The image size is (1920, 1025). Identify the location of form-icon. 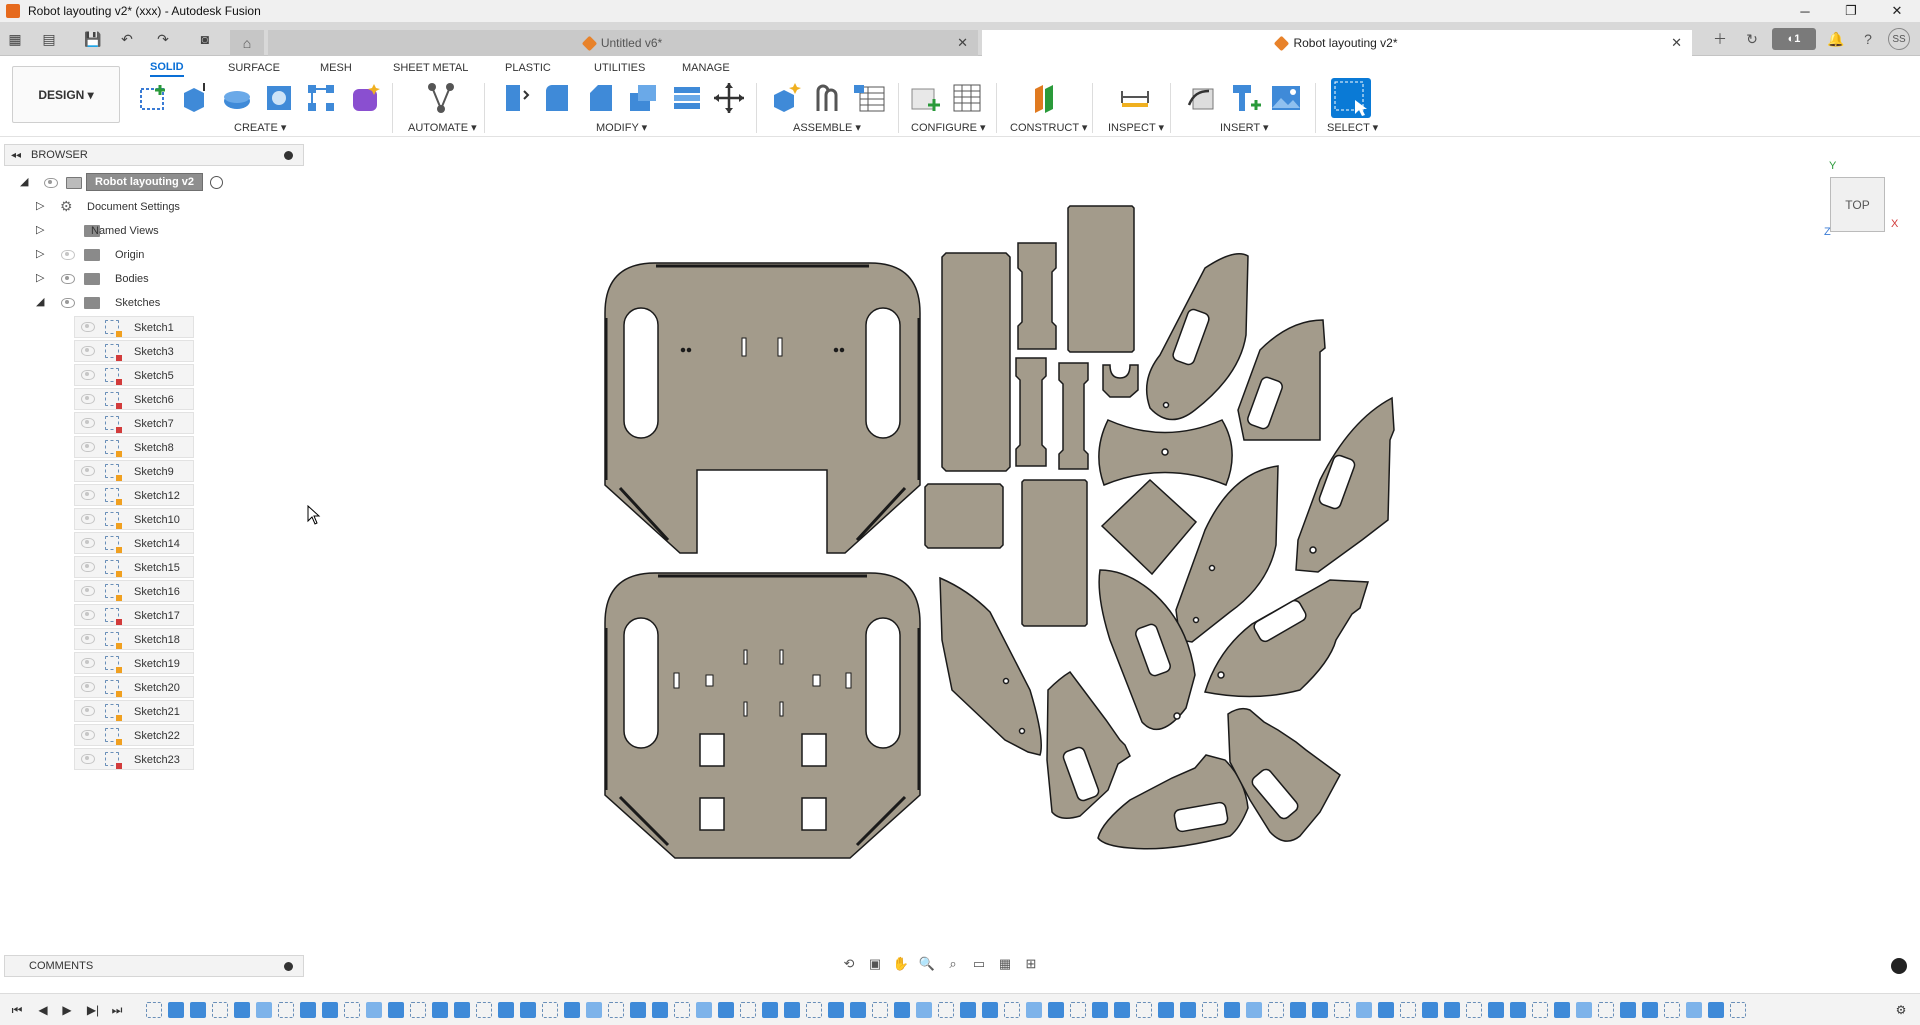
(365, 98).